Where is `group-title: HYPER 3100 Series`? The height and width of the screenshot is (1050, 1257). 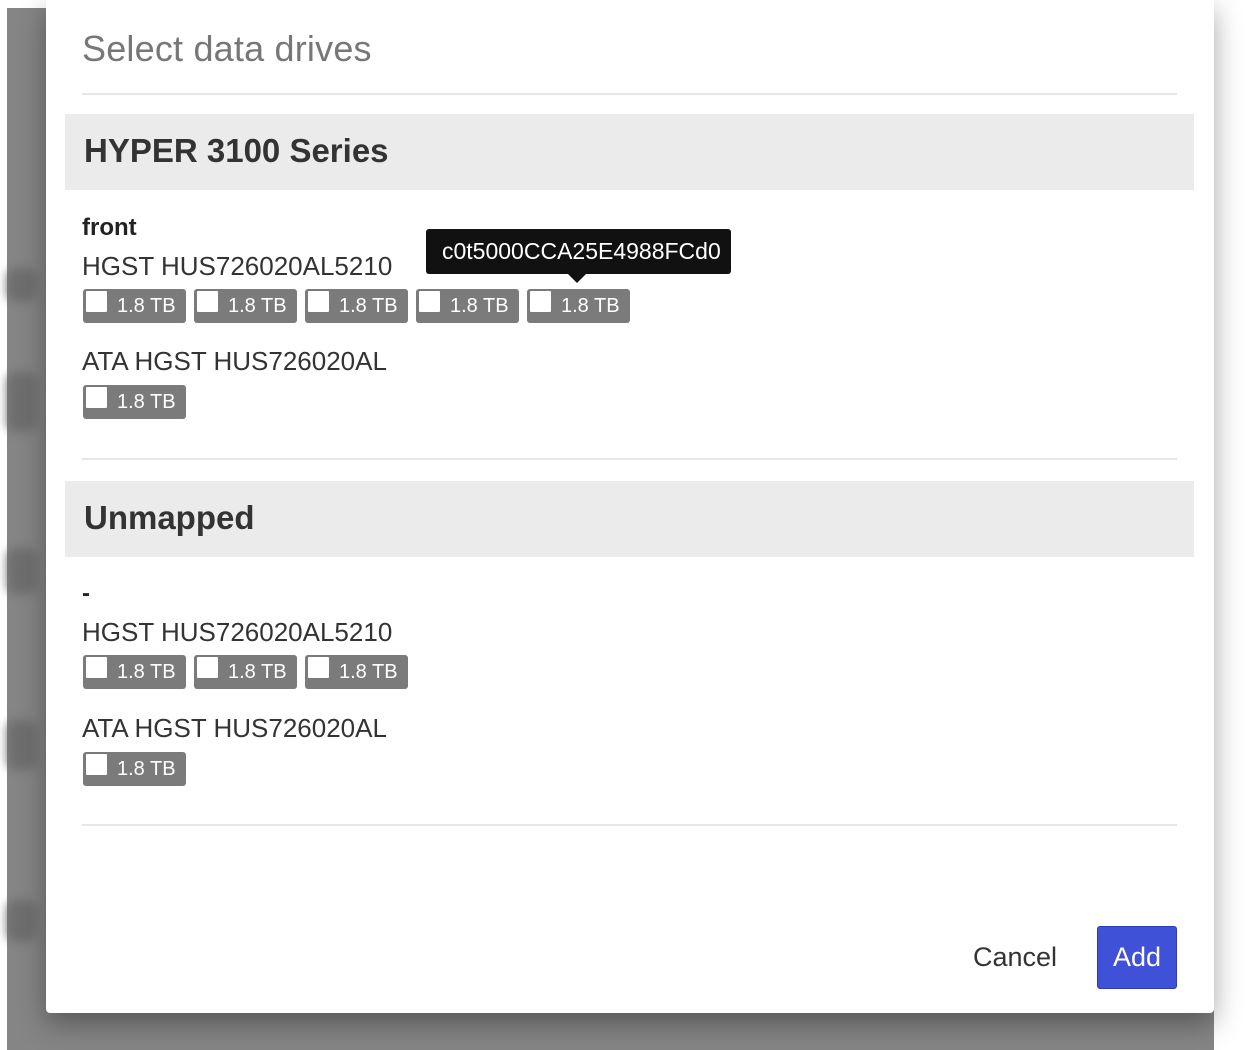
group-title: HYPER 3100 Series is located at coordinates (236, 150).